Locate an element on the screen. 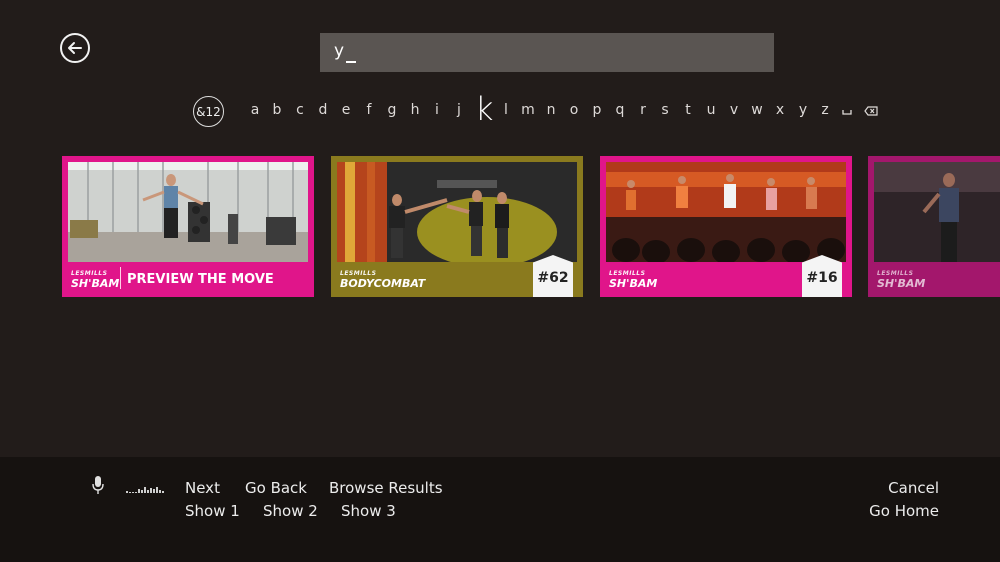 The height and width of the screenshot is (562, 1000). tile-label: PREVIEW THE MOVE is located at coordinates (200, 279).